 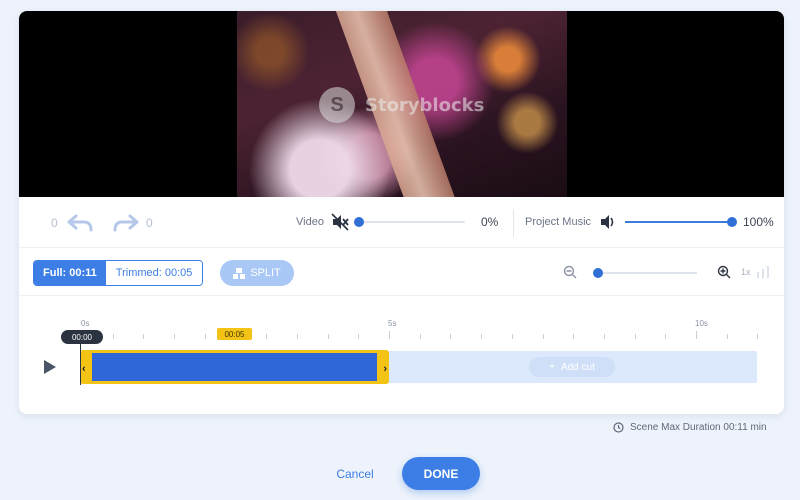 What do you see at coordinates (698, 427) in the screenshot?
I see `max-duration-text: Scene Max Duration 00:11 min` at bounding box center [698, 427].